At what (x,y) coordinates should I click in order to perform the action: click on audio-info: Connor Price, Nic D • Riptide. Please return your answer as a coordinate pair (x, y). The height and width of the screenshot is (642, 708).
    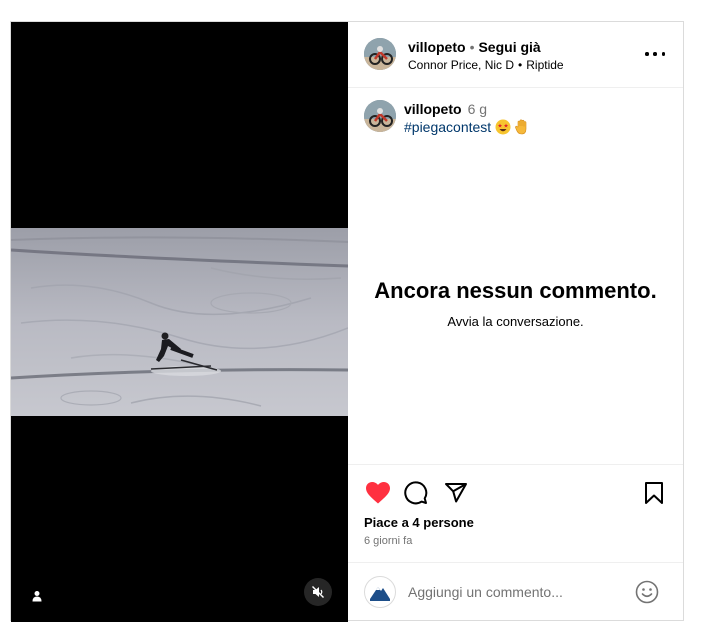
    Looking at the image, I should click on (486, 65).